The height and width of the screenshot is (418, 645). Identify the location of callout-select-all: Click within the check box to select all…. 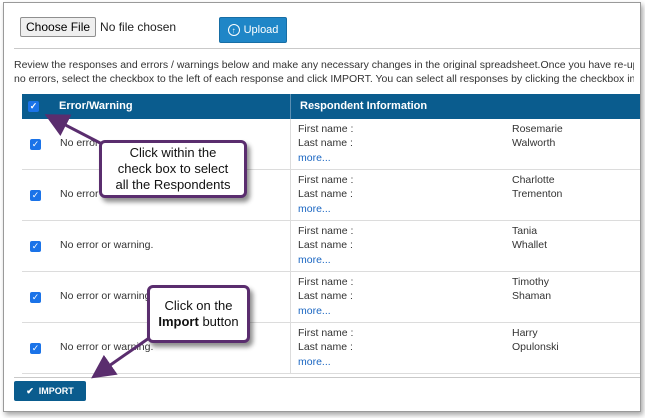
(173, 169).